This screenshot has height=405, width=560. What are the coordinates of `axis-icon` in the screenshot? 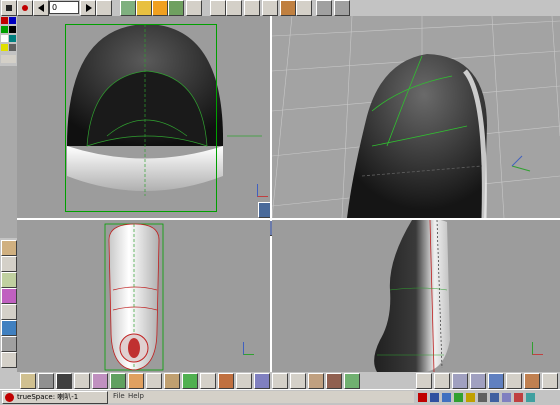 It's located at (262, 190).